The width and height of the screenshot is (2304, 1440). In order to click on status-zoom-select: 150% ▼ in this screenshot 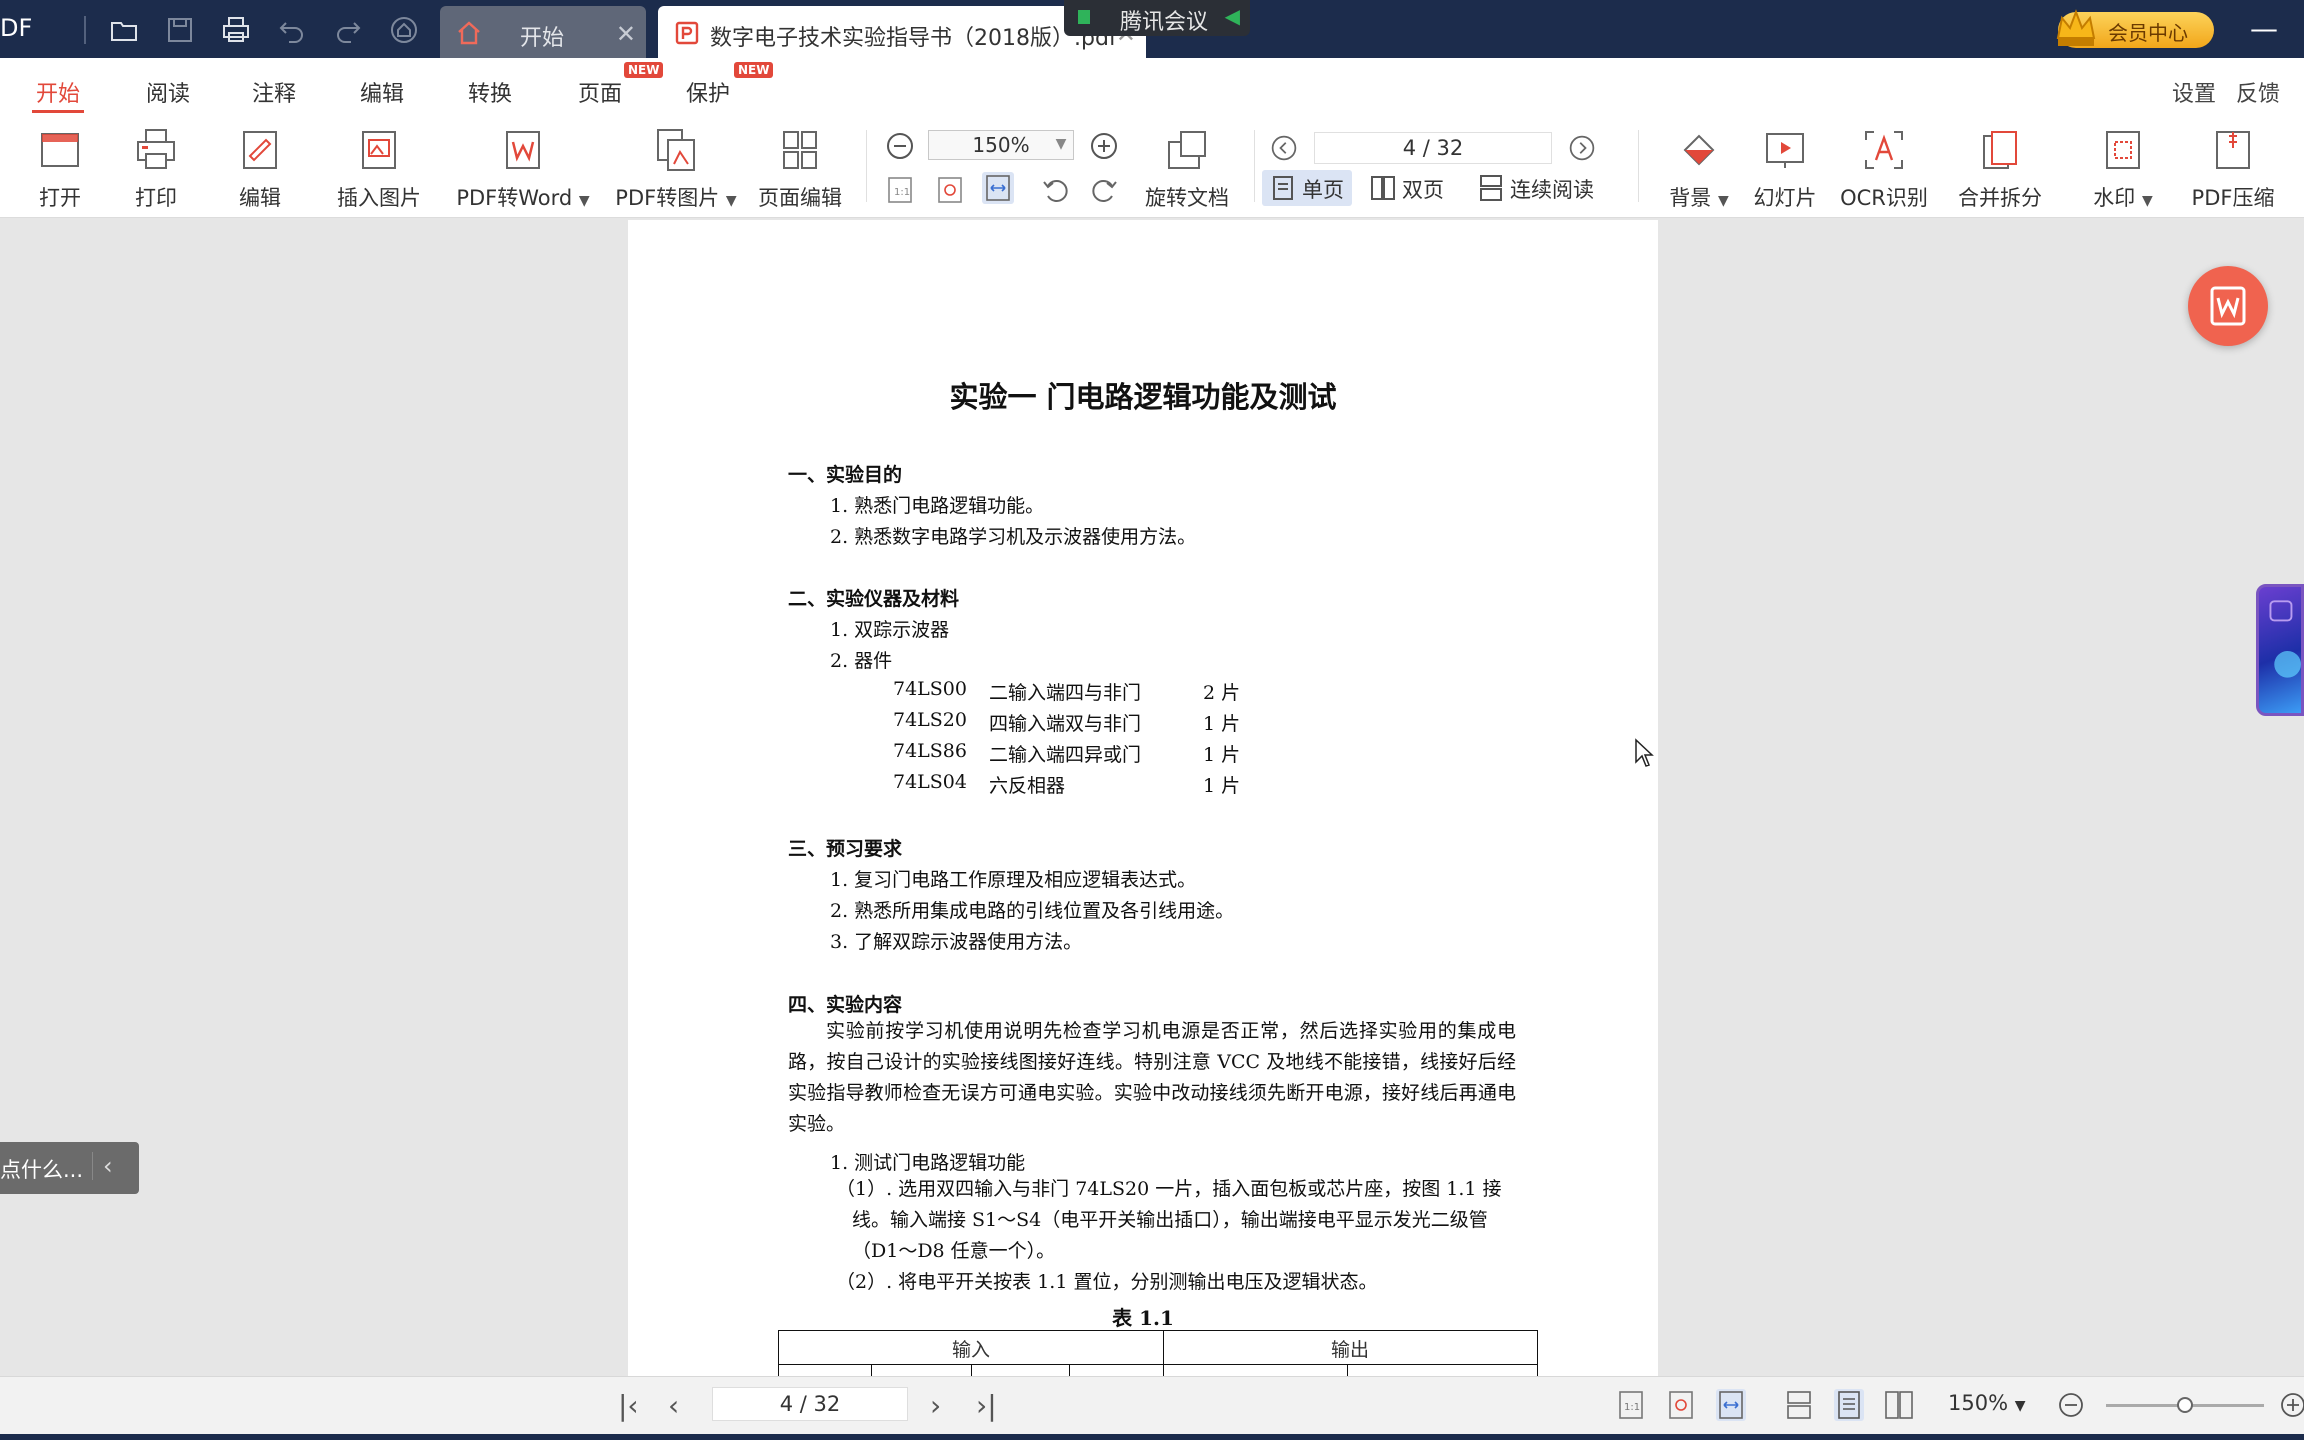, I will do `click(1987, 1403)`.